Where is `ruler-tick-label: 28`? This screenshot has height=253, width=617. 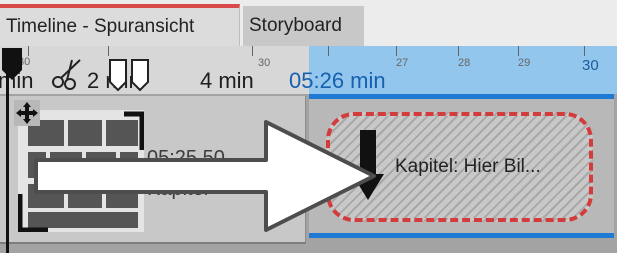
ruler-tick-label: 28 is located at coordinates (464, 63).